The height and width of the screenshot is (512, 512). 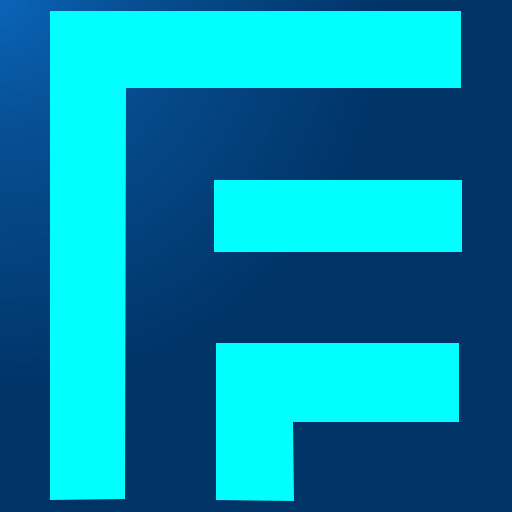 What do you see at coordinates (338, 216) in the screenshot?
I see `logo-middle-bar` at bounding box center [338, 216].